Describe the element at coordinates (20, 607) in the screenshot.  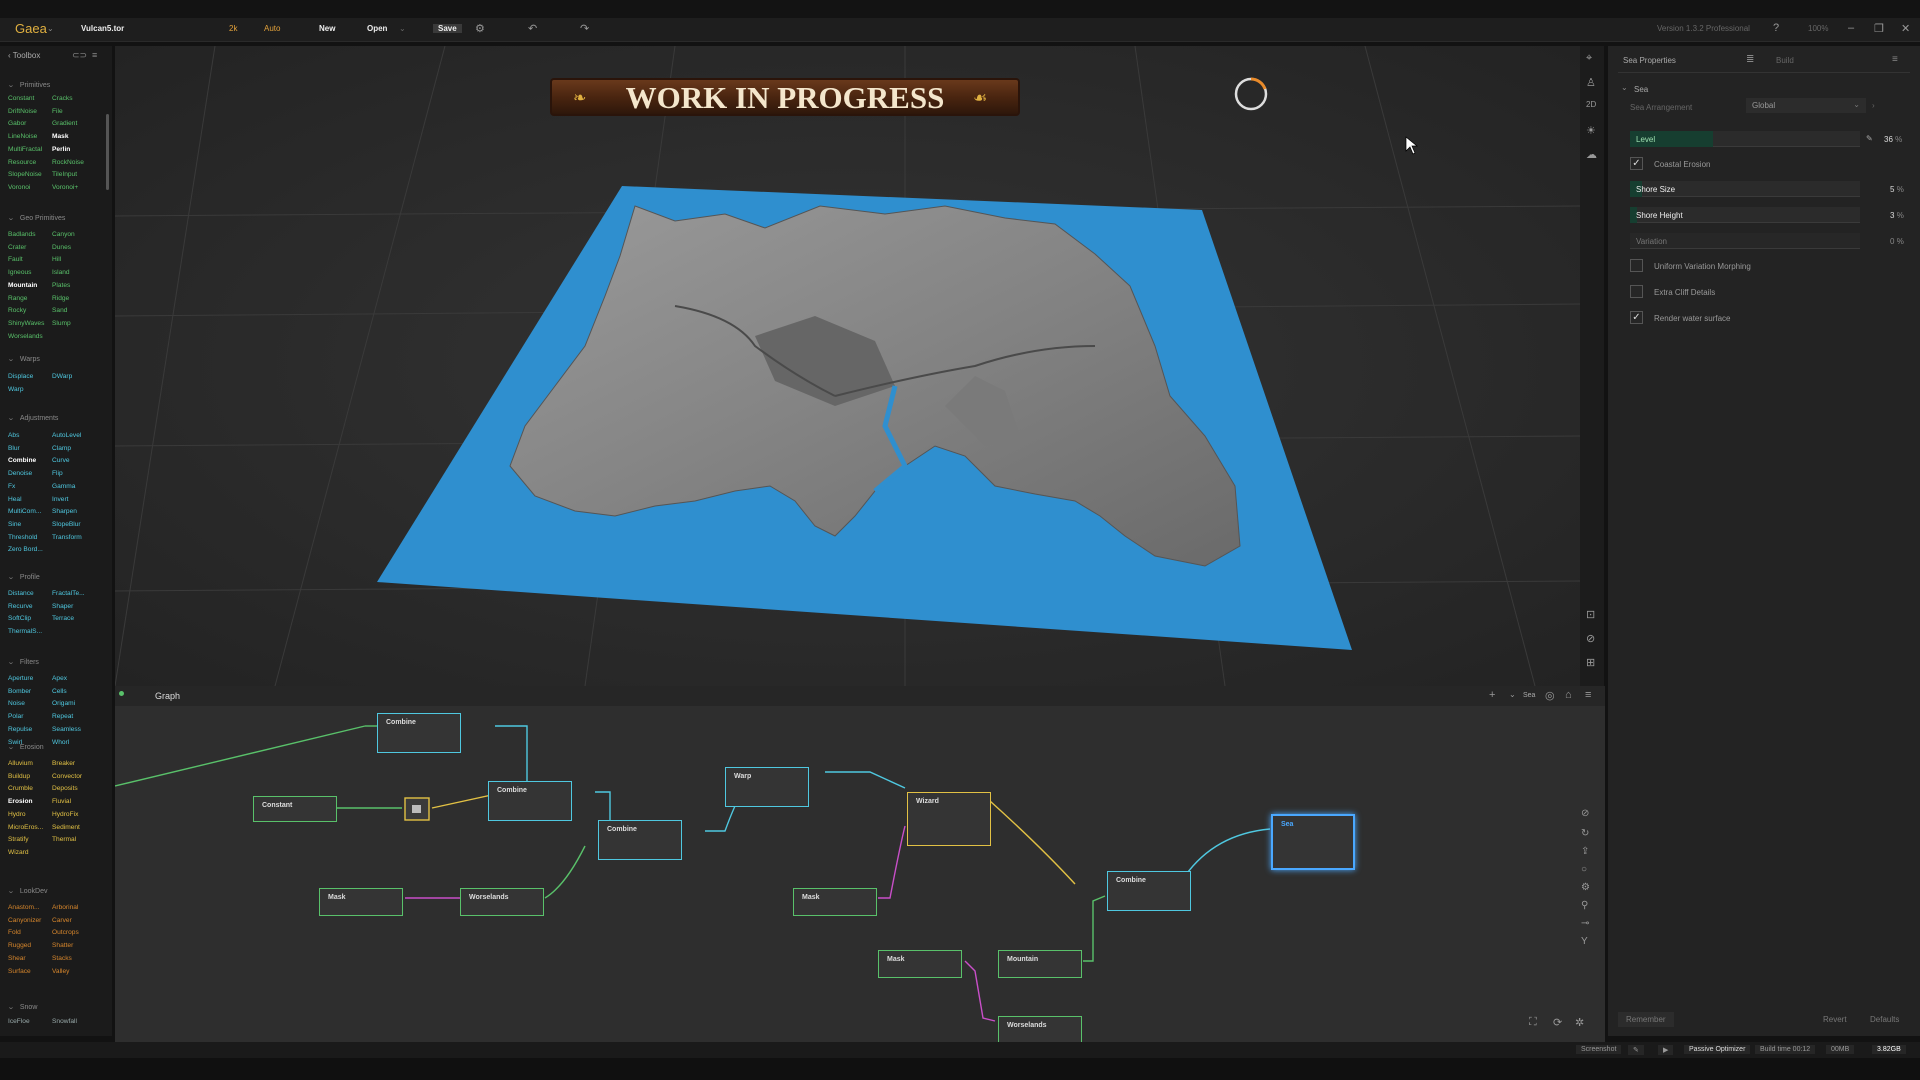
I see `toolbox-node-item: Recurve` at that location.